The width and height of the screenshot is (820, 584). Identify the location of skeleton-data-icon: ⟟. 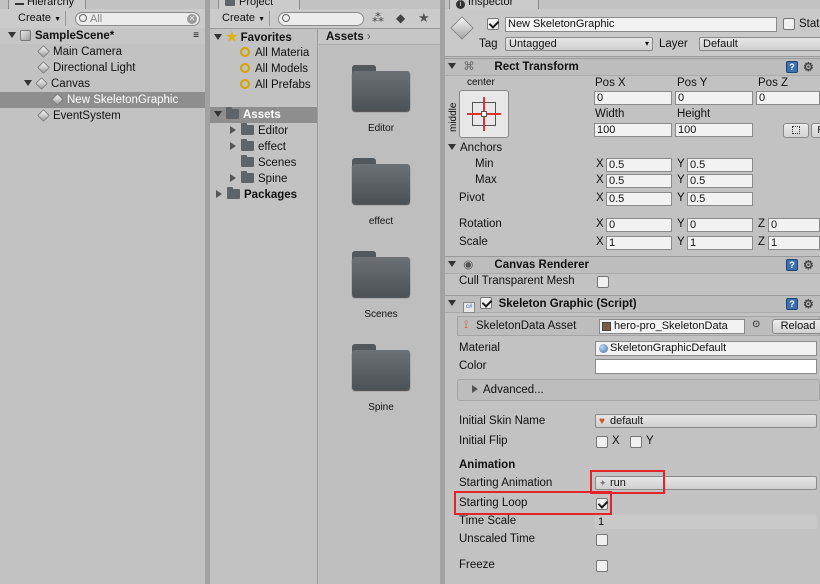
(466, 325).